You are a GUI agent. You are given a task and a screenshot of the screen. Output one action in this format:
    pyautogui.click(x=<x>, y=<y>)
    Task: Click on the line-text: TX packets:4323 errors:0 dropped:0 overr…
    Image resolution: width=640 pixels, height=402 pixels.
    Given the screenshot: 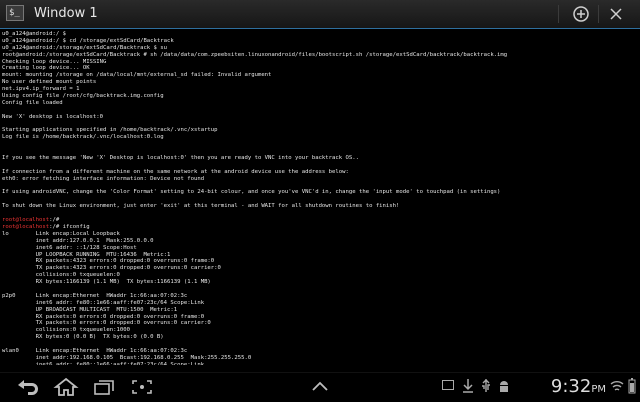 What is the action you would take?
    pyautogui.click(x=111, y=268)
    